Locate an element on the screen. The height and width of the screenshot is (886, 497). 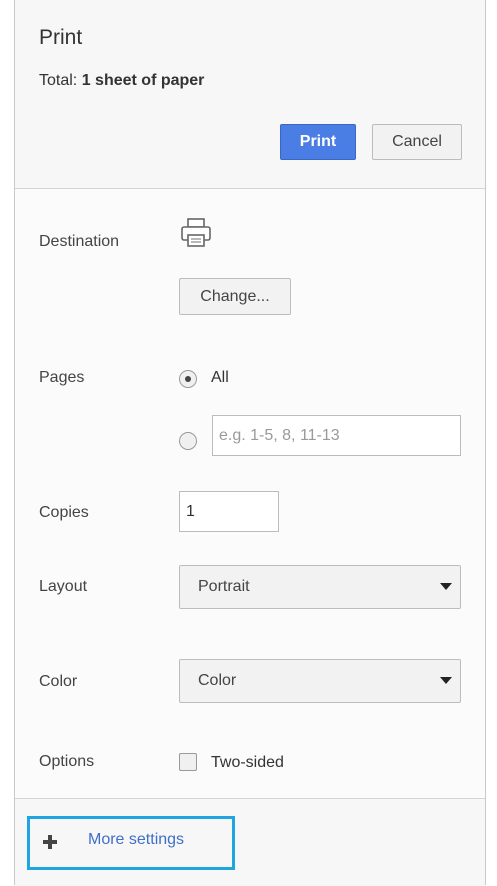
color-select-value: Color is located at coordinates (217, 680).